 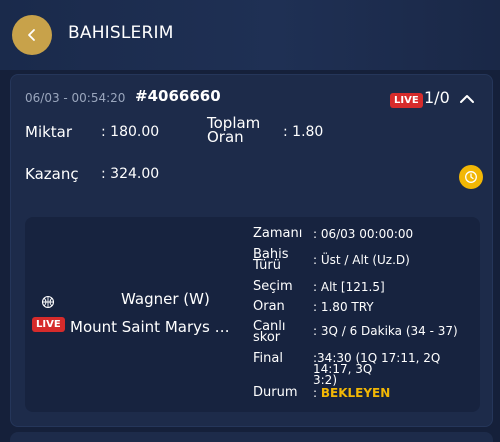 What do you see at coordinates (377, 363) in the screenshot?
I see `final-value-line1: :34:30 (1Q 17:11, 2Q 14:17, 3Q` at bounding box center [377, 363].